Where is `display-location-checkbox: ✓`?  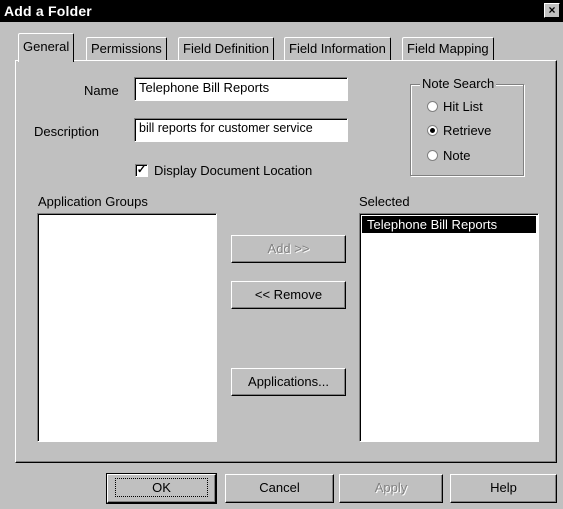
display-location-checkbox: ✓ is located at coordinates (141, 170).